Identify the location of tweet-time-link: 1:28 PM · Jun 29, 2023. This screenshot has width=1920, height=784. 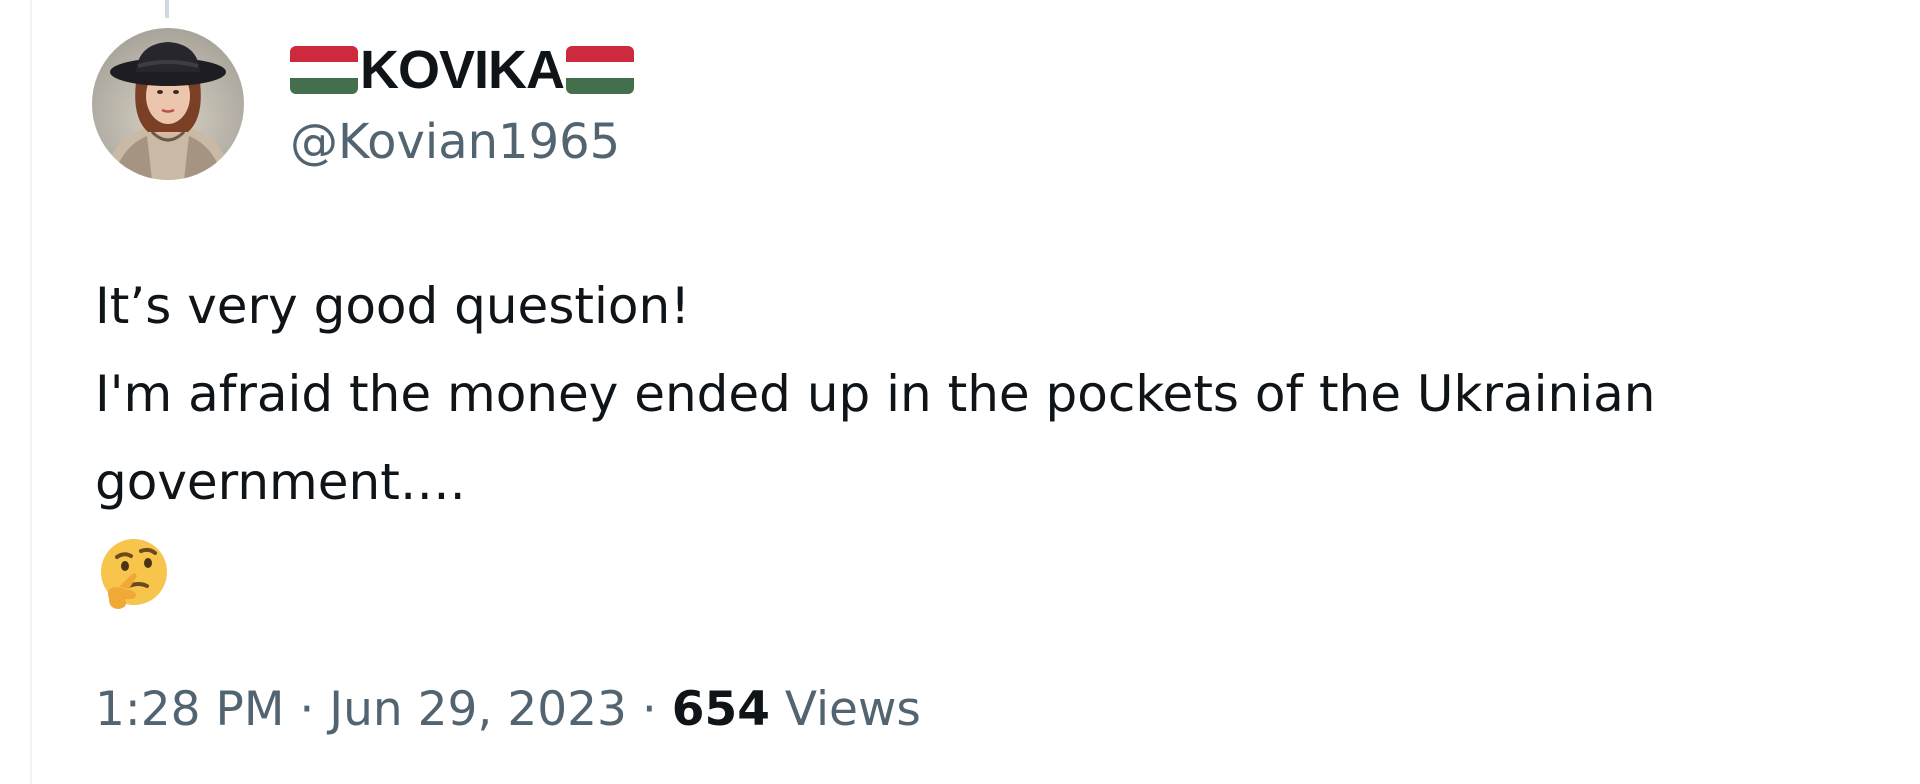
(361, 709).